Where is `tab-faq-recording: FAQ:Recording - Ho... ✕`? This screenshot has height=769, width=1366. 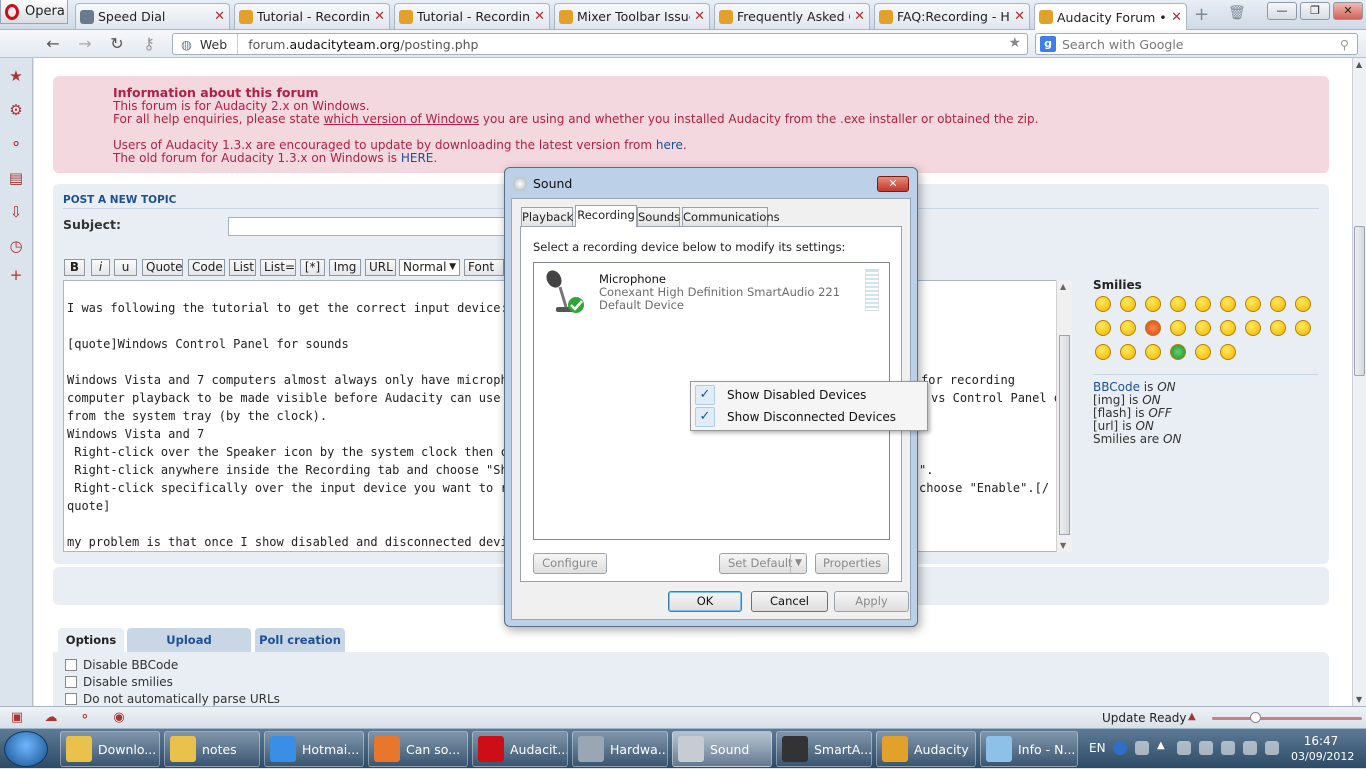 tab-faq-recording: FAQ:Recording - Ho... ✕ is located at coordinates (952, 16).